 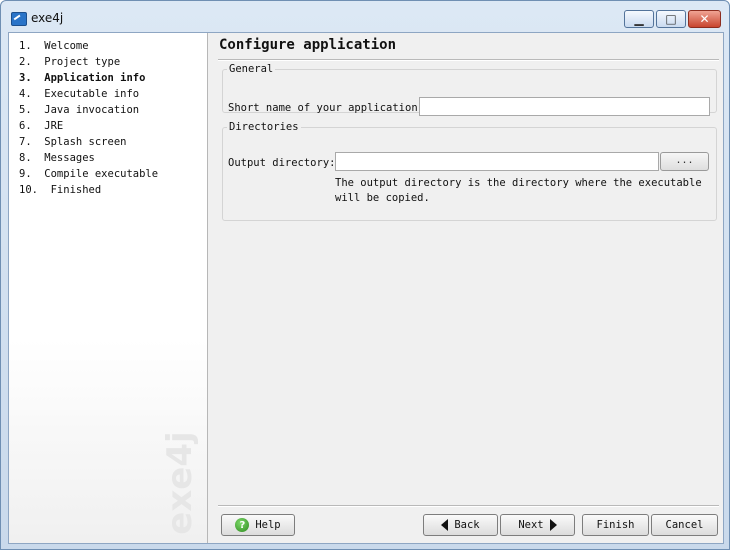 I want to click on help-icon: ?, so click(x=242, y=525).